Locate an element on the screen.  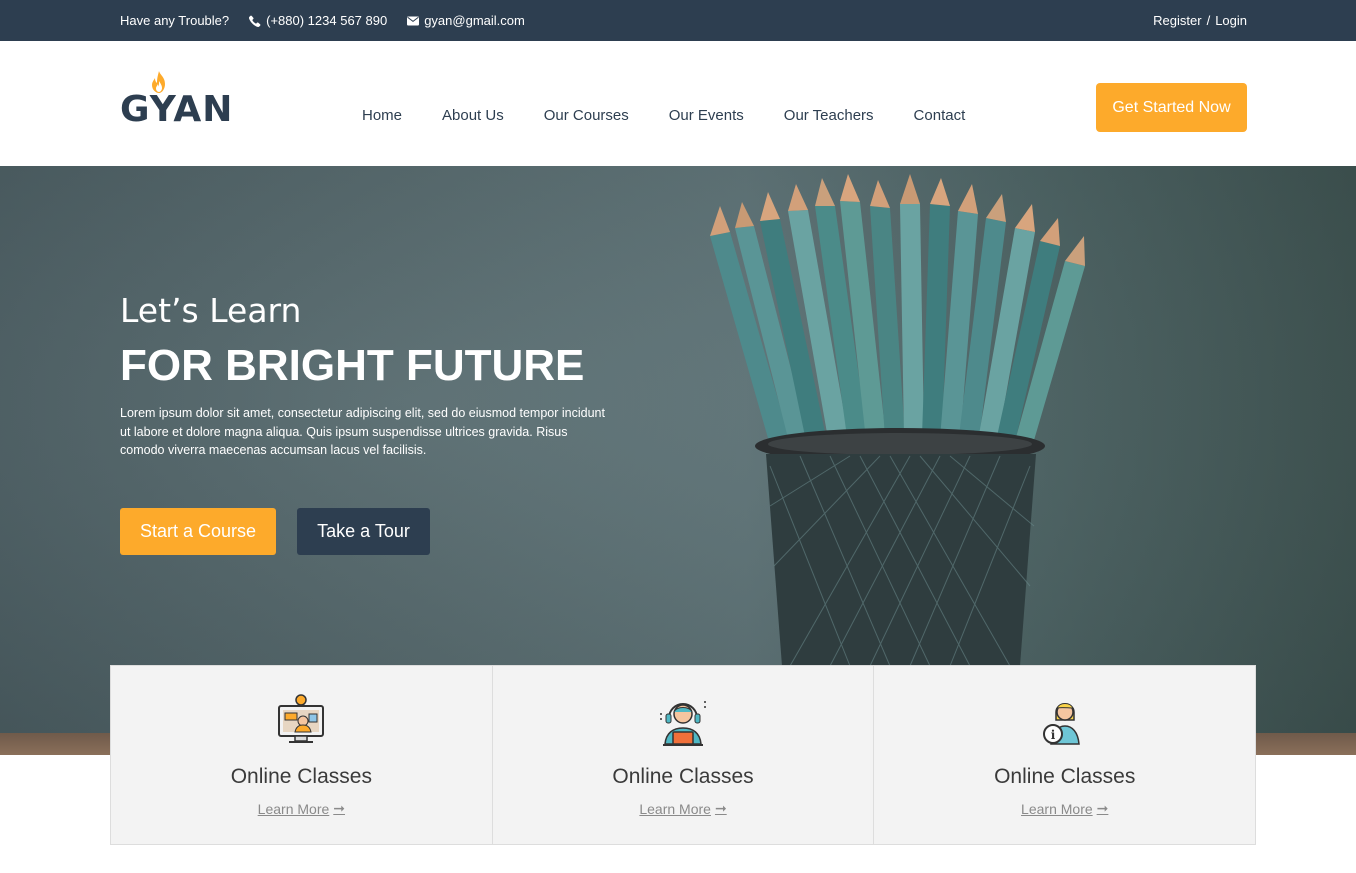
phone-icon is located at coordinates (255, 21).